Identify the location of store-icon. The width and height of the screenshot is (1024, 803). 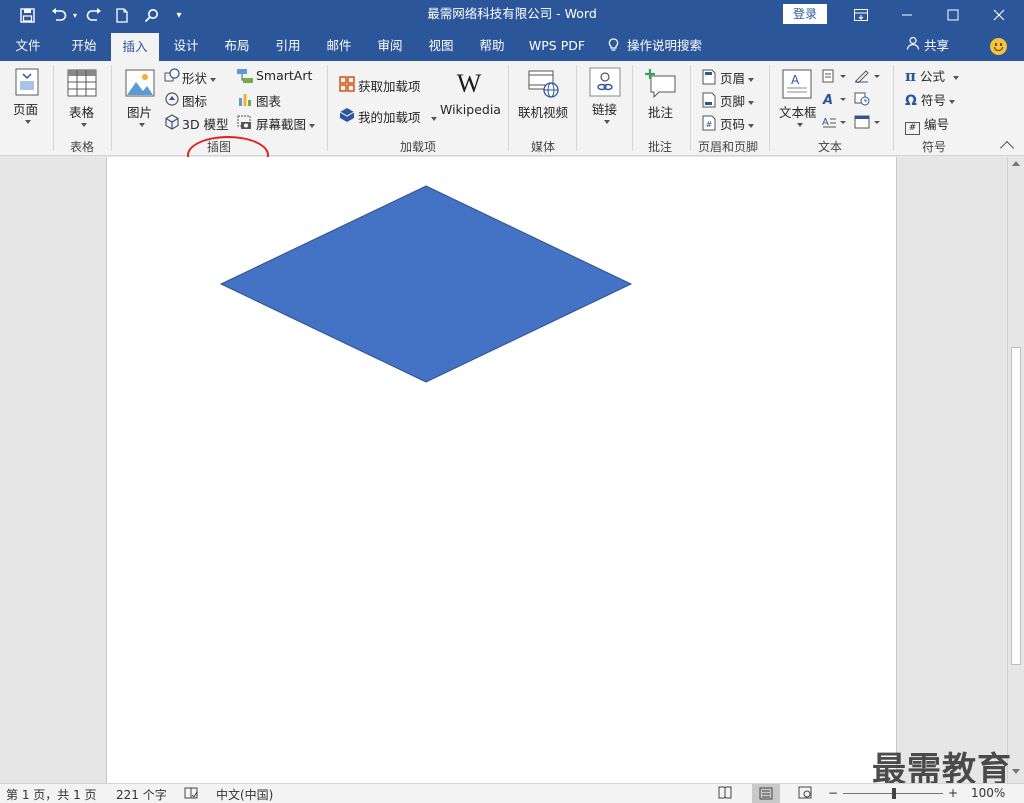
(347, 85).